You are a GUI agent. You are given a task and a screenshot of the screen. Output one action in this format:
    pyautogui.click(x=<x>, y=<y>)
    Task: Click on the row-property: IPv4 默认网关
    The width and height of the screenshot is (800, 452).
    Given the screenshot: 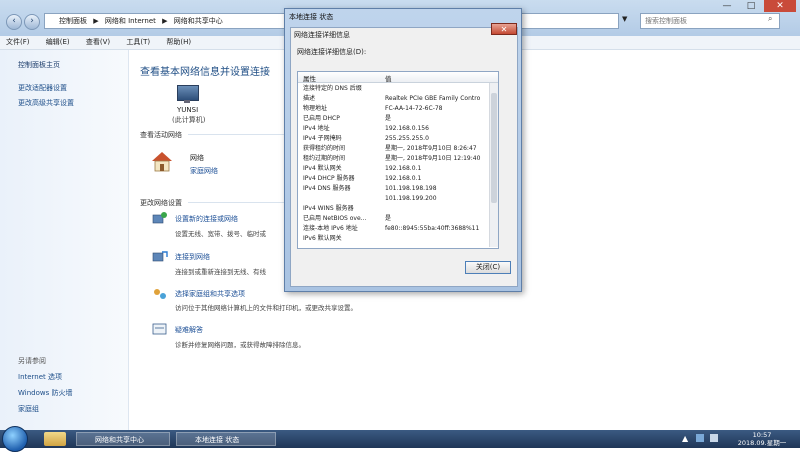 What is the action you would take?
    pyautogui.click(x=322, y=168)
    